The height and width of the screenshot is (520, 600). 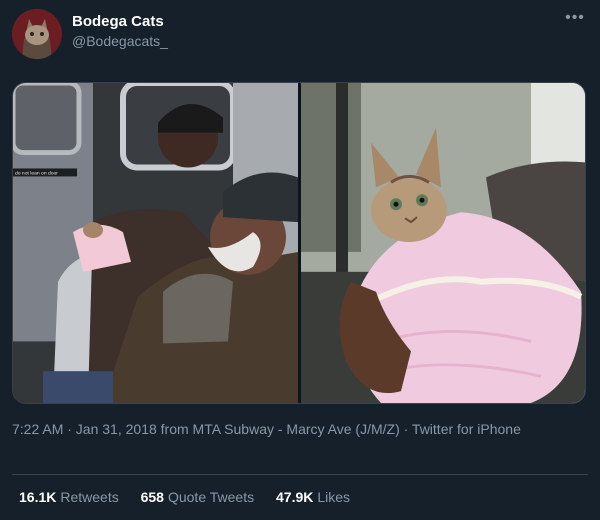 What do you see at coordinates (300, 474) in the screenshot?
I see `divider` at bounding box center [300, 474].